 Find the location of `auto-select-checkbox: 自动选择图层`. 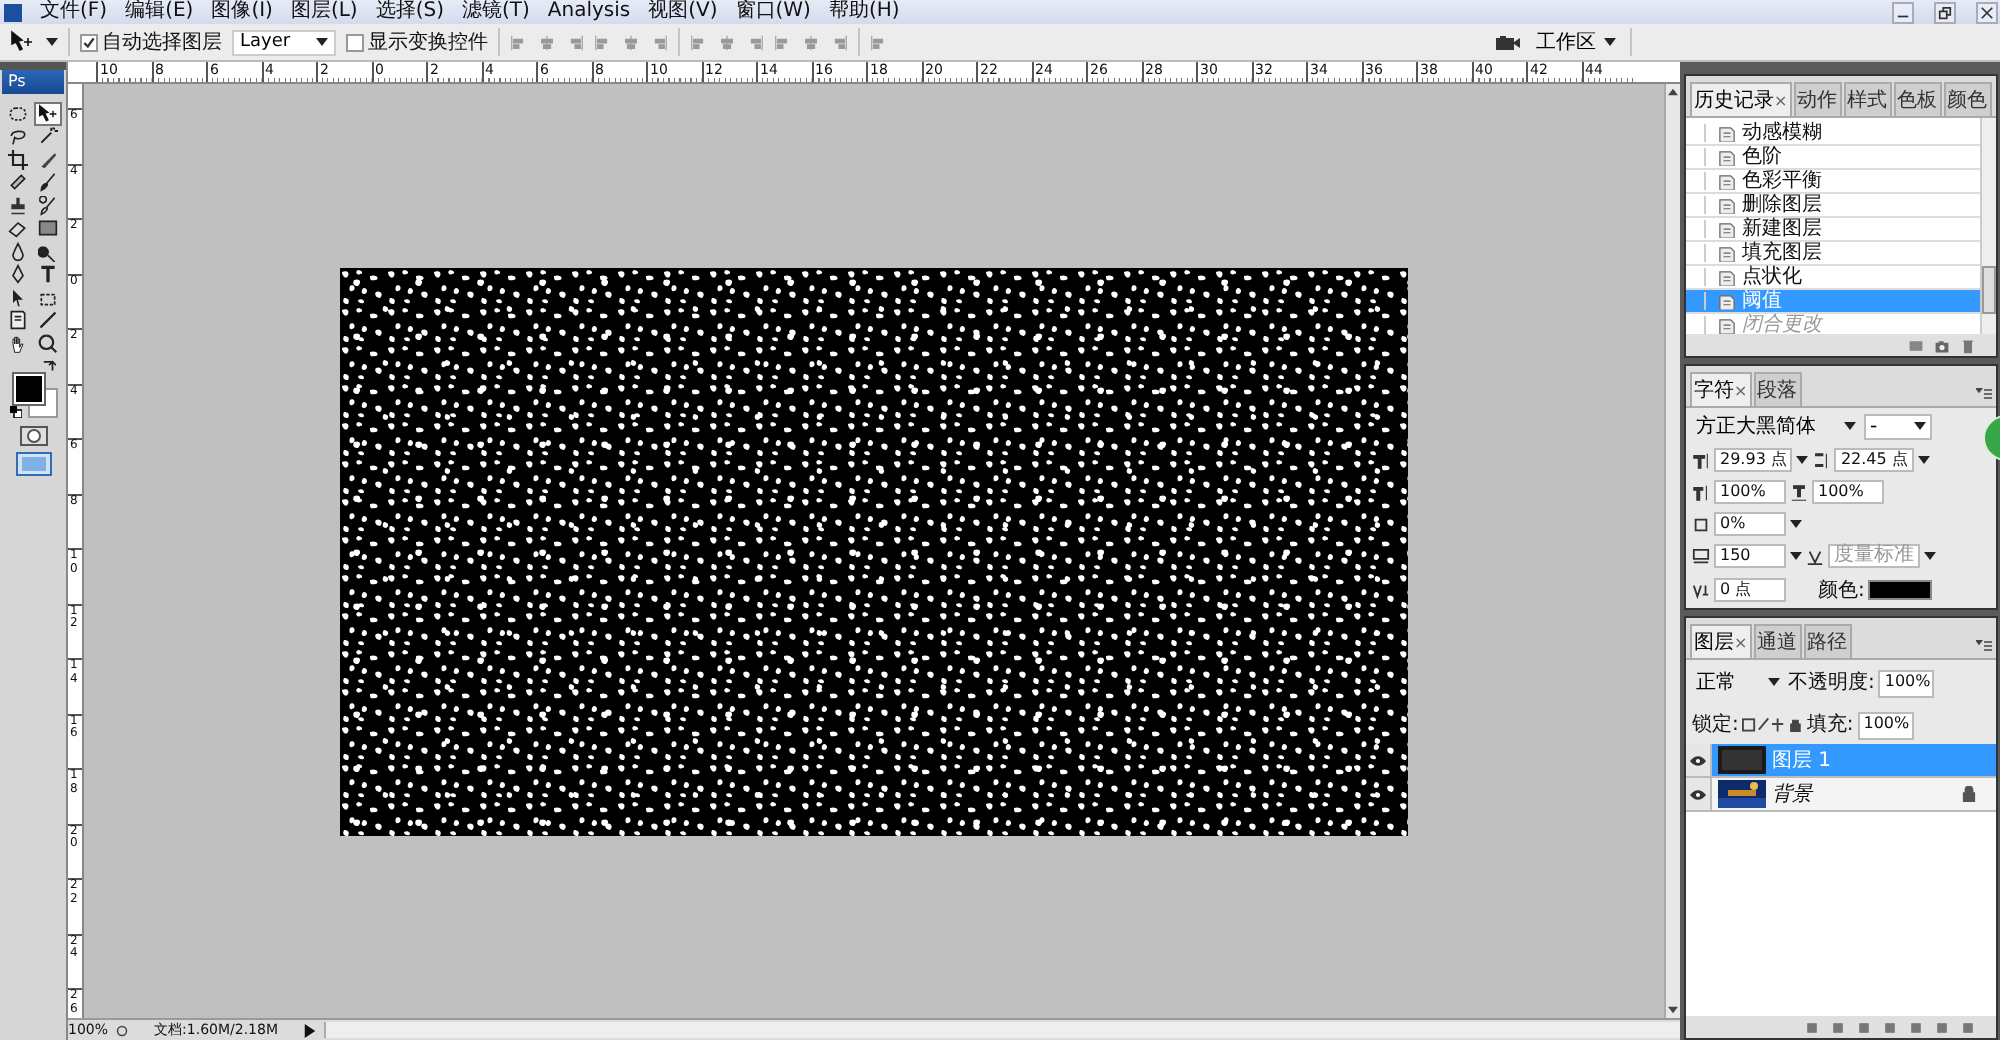

auto-select-checkbox: 自动选择图层 is located at coordinates (151, 42).